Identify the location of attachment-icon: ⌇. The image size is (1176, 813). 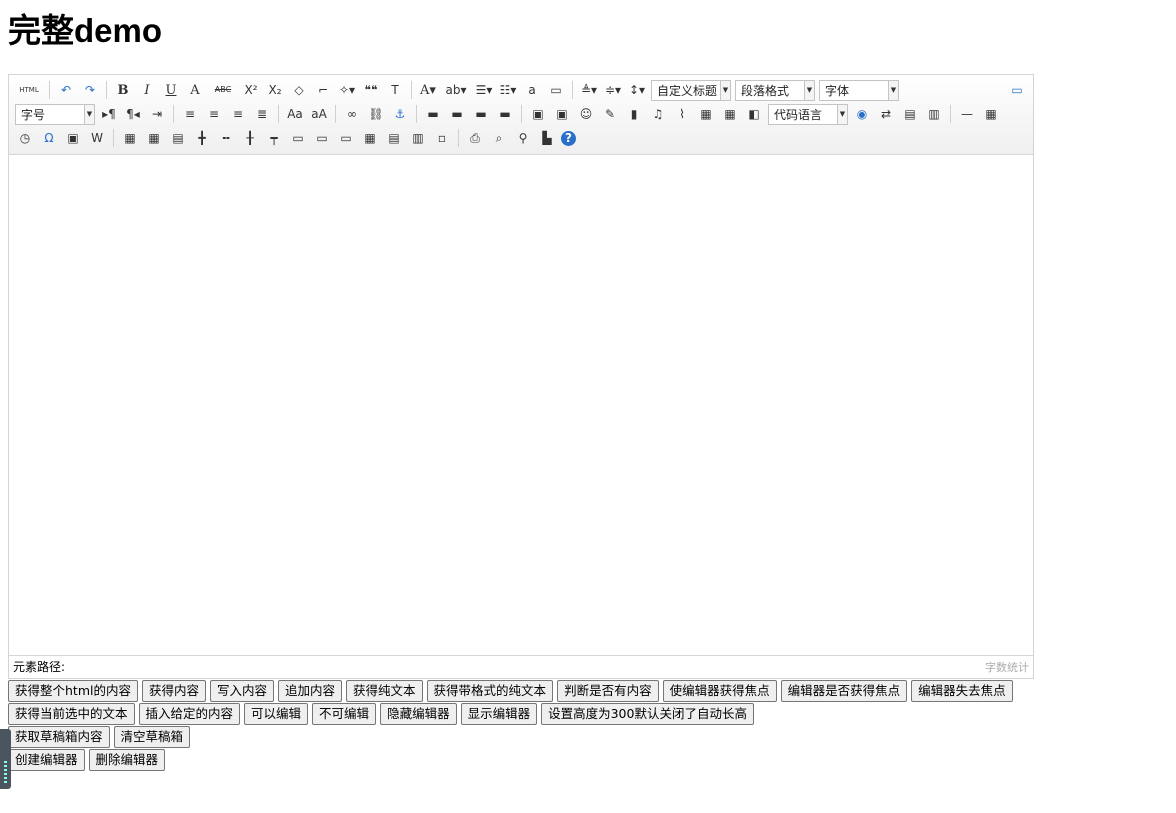
(682, 114).